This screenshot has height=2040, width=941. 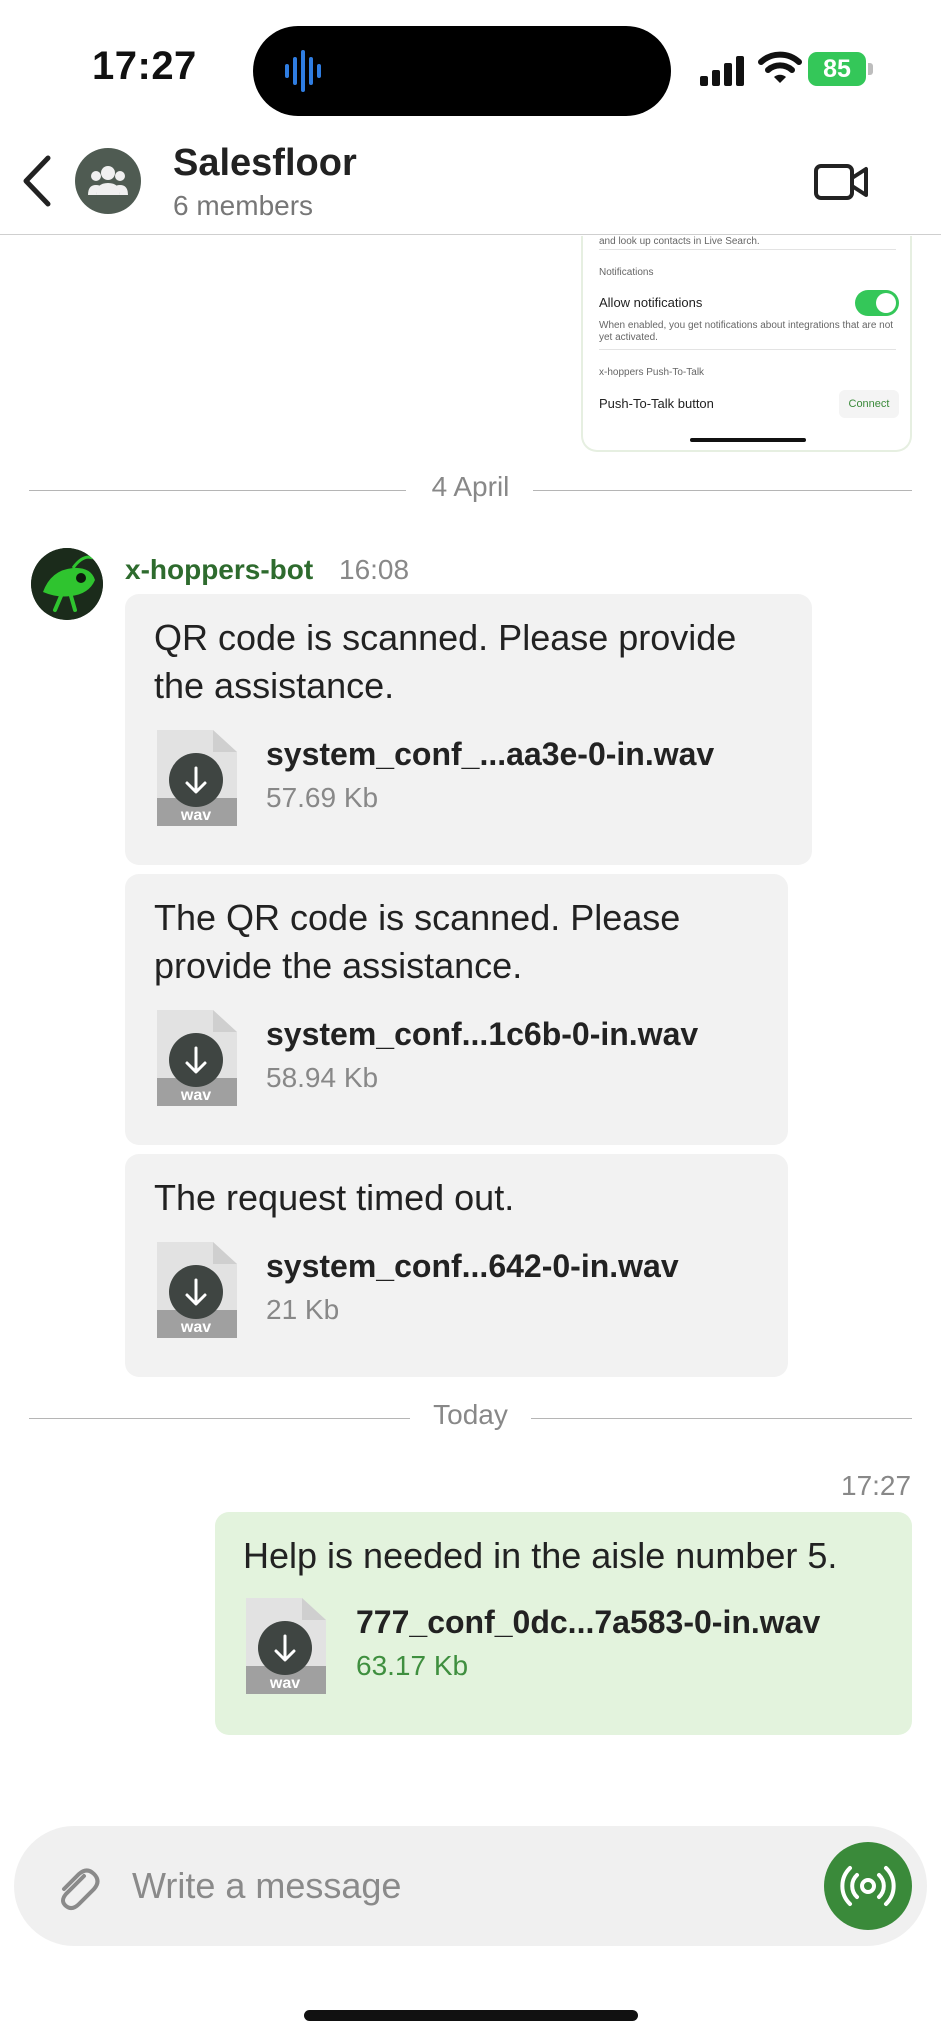 What do you see at coordinates (748, 440) in the screenshot?
I see `screenshot-home-indicator` at bounding box center [748, 440].